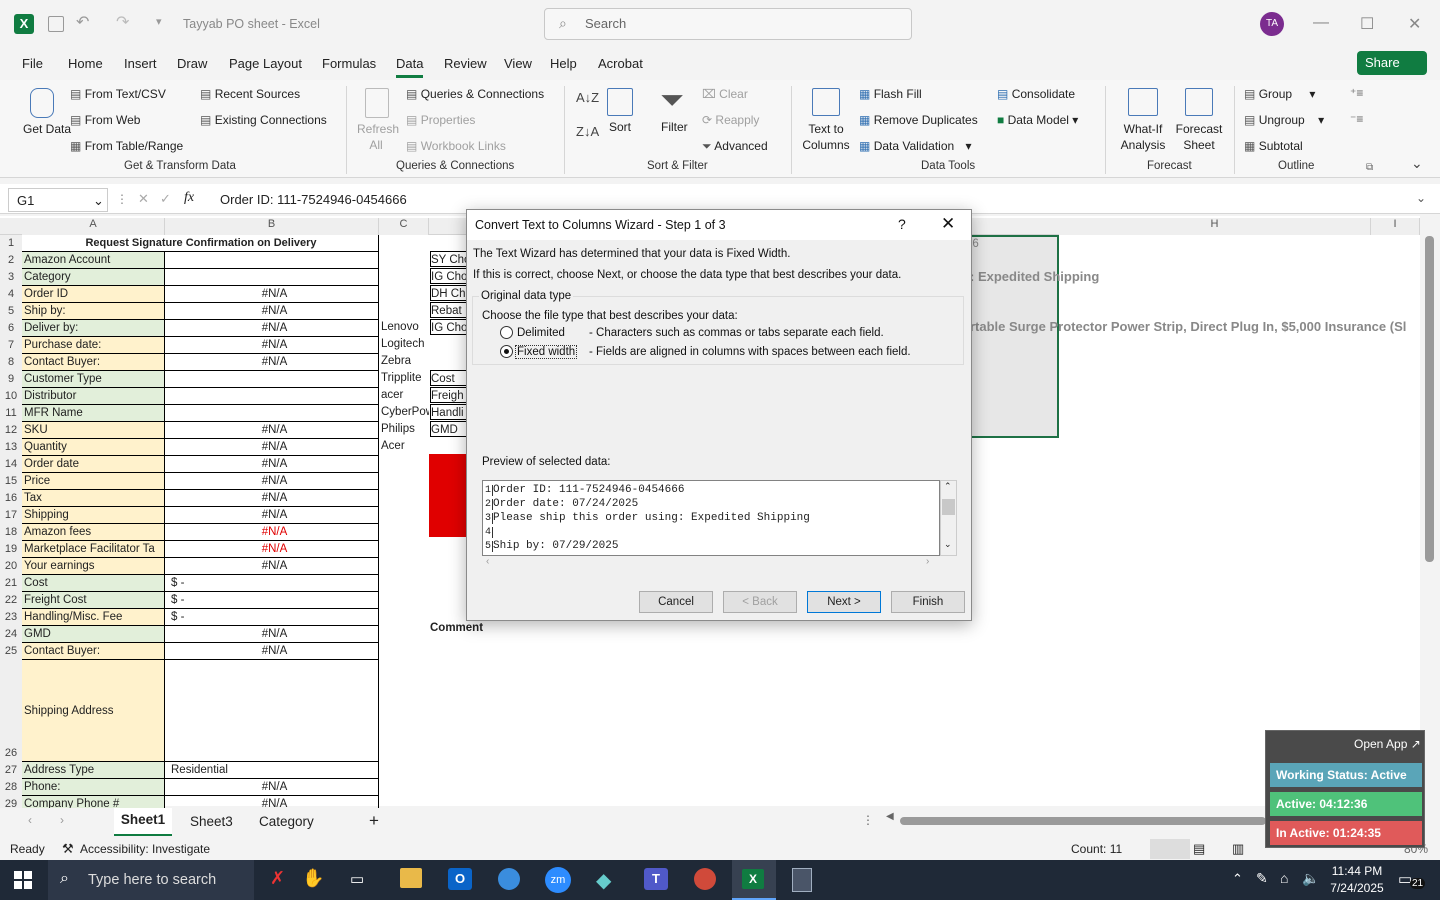 The width and height of the screenshot is (1440, 900). Describe the element at coordinates (1429, 399) in the screenshot. I see `scroll-thumb` at that location.